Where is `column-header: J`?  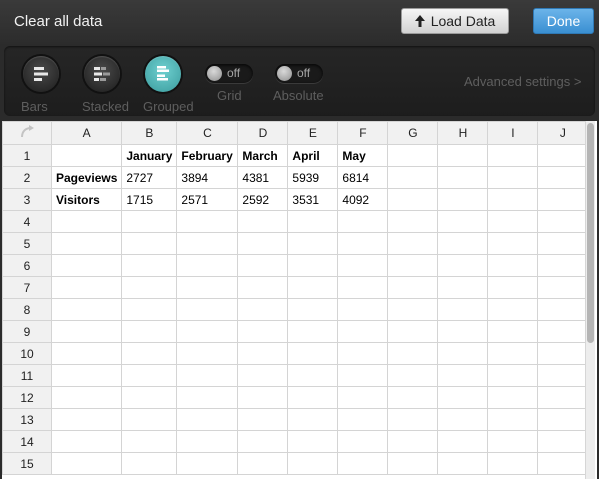 column-header: J is located at coordinates (563, 133).